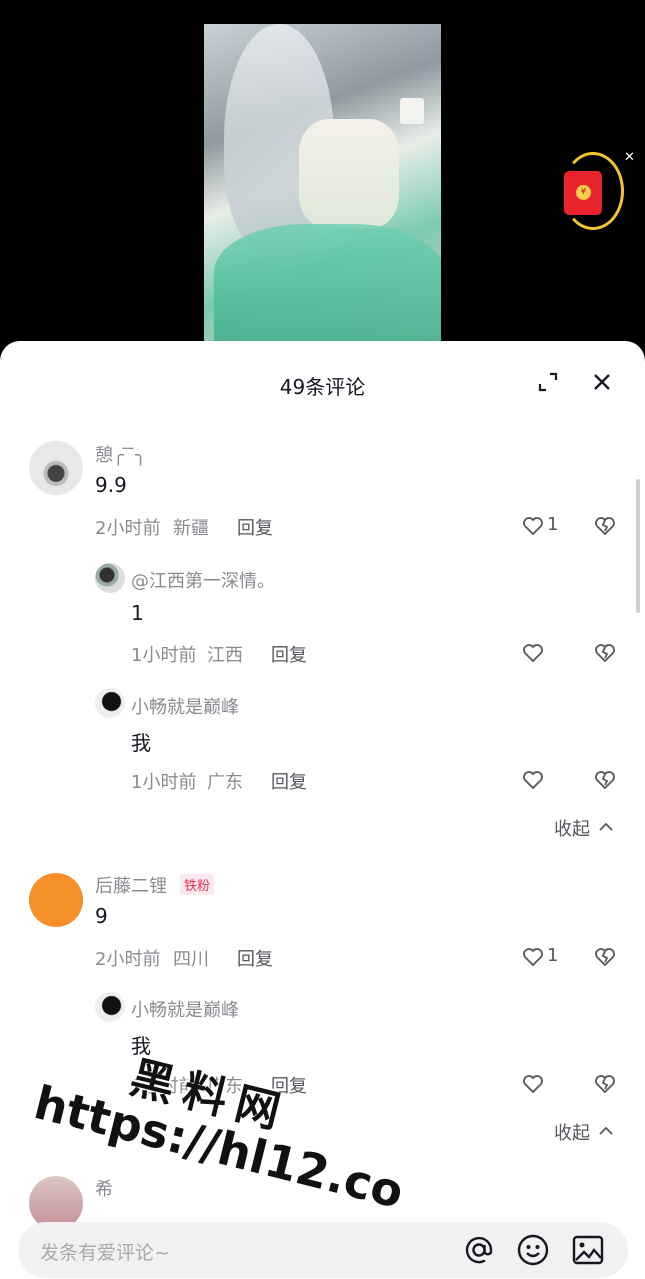 This screenshot has width=645, height=1279. Describe the element at coordinates (591, 192) in the screenshot. I see `red-packet-icon: ¥` at that location.